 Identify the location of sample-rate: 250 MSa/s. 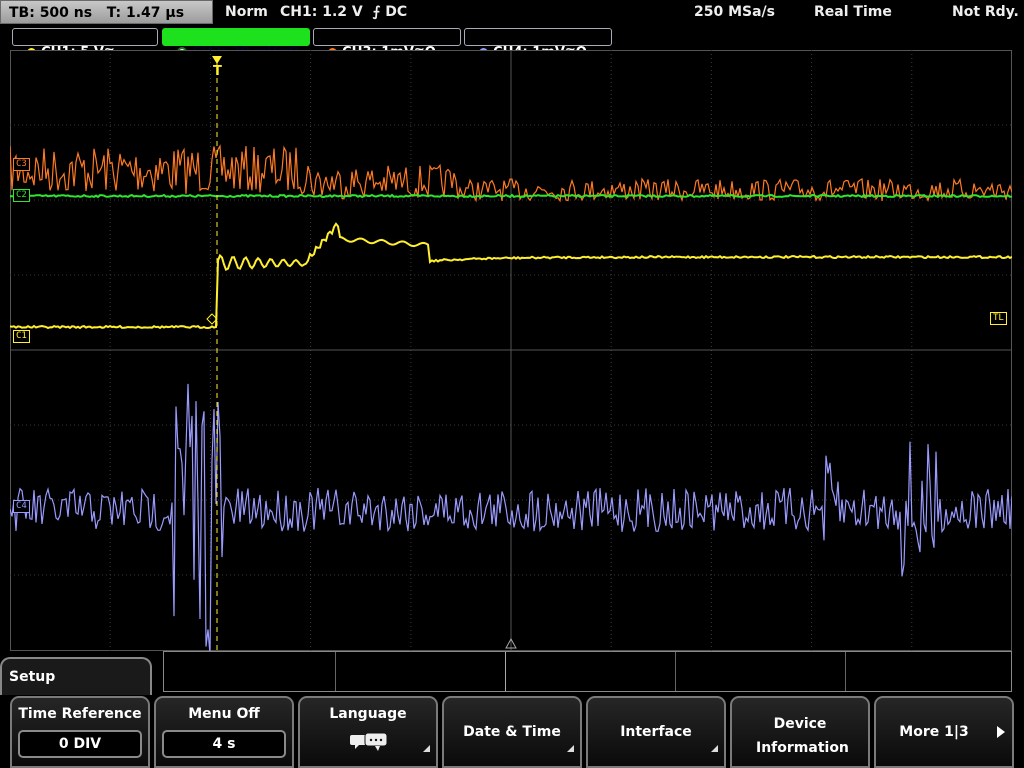
(735, 12).